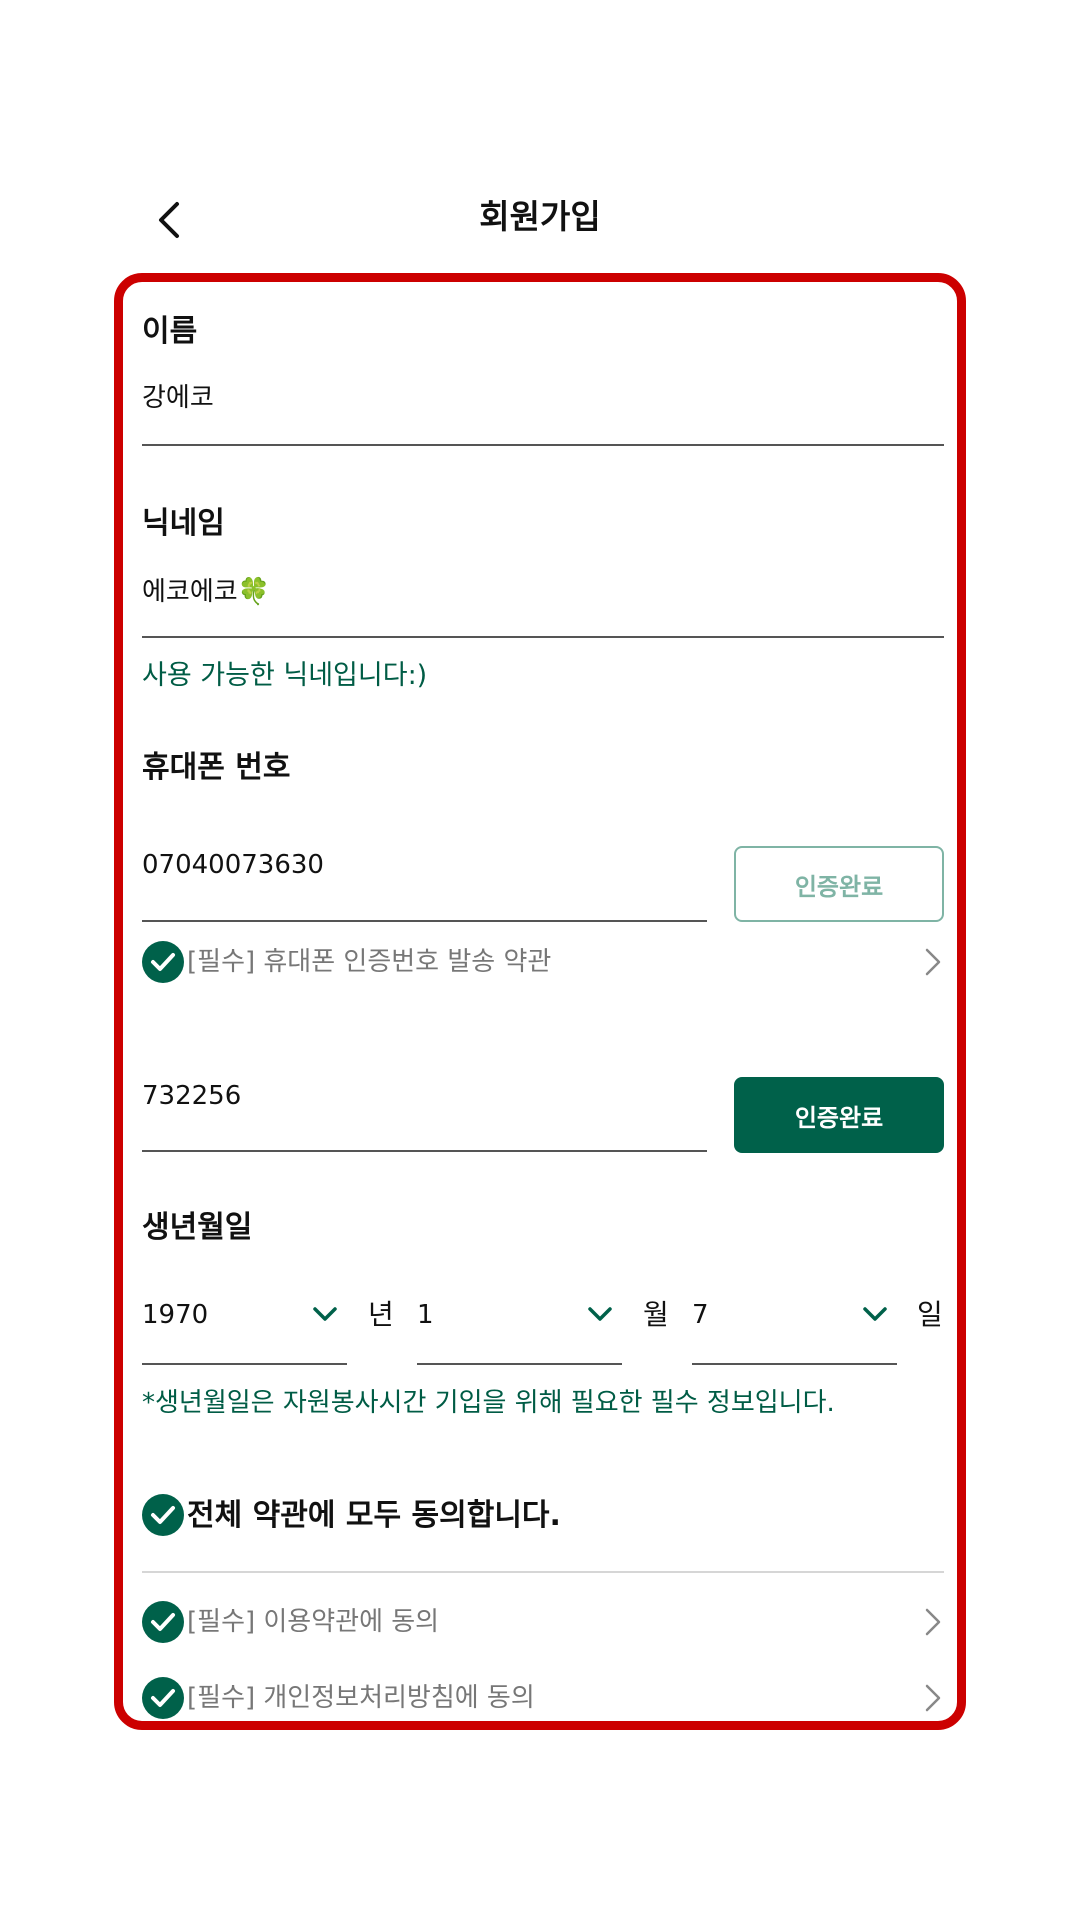  What do you see at coordinates (794, 1364) in the screenshot?
I see `birth-day-underline` at bounding box center [794, 1364].